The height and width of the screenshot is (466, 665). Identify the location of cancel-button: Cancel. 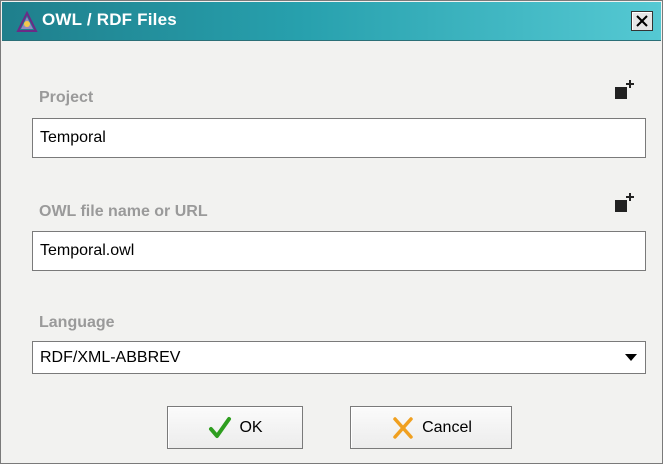
(431, 427).